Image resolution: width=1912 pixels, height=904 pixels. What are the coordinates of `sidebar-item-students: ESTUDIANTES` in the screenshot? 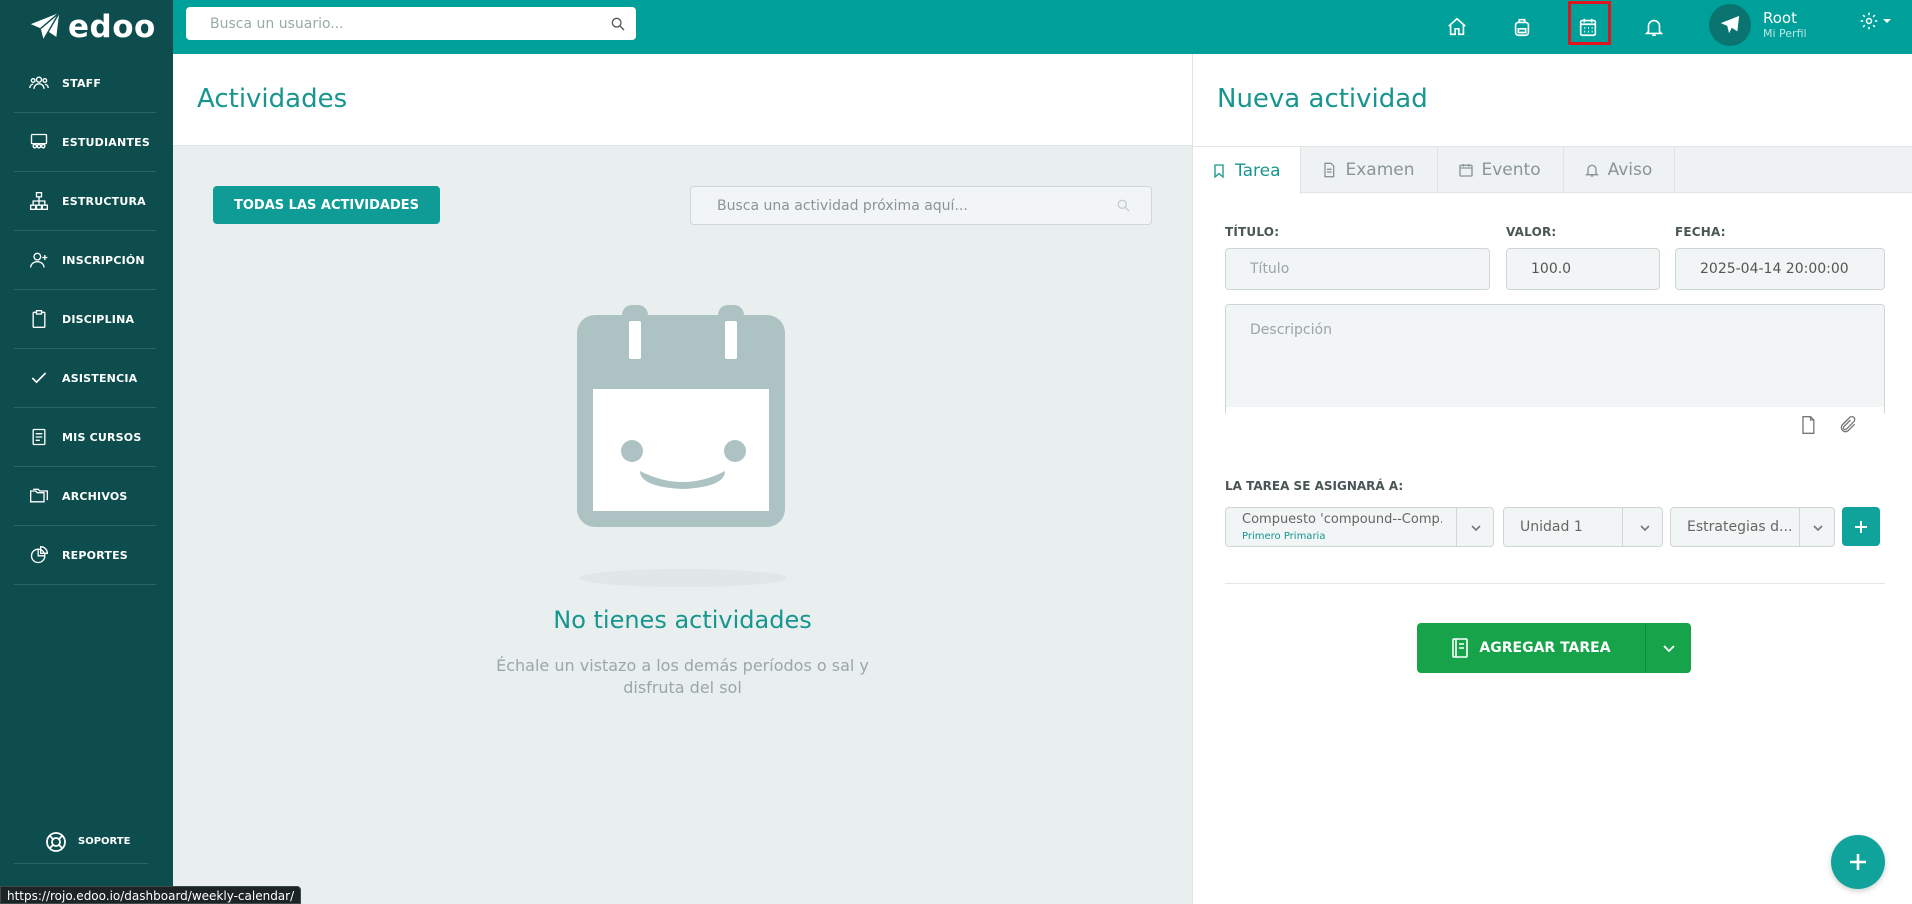 It's located at (85, 142).